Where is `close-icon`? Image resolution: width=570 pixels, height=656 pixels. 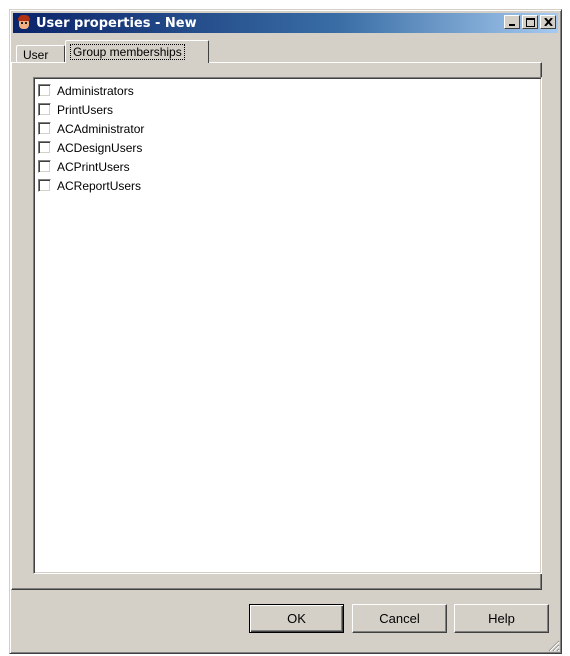 close-icon is located at coordinates (548, 22).